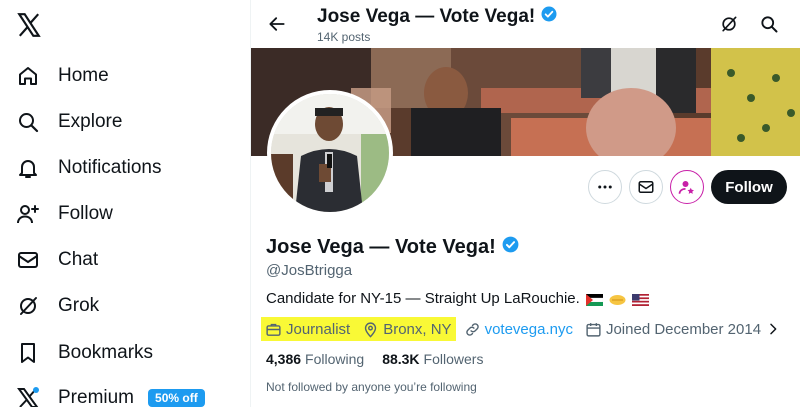 This screenshot has height=407, width=800. I want to click on location-pin-icon, so click(371, 329).